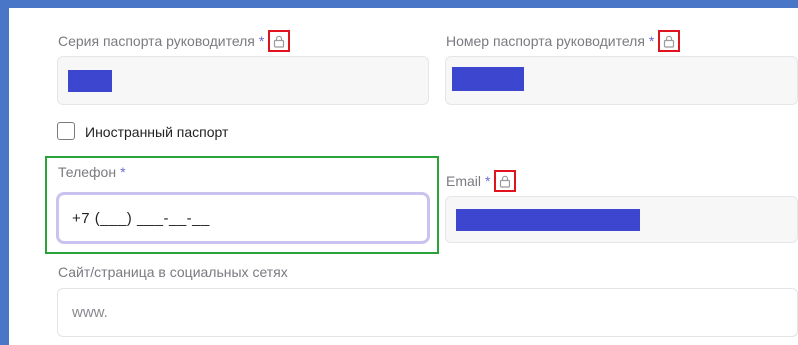  I want to click on email-label: Email *, so click(481, 181).